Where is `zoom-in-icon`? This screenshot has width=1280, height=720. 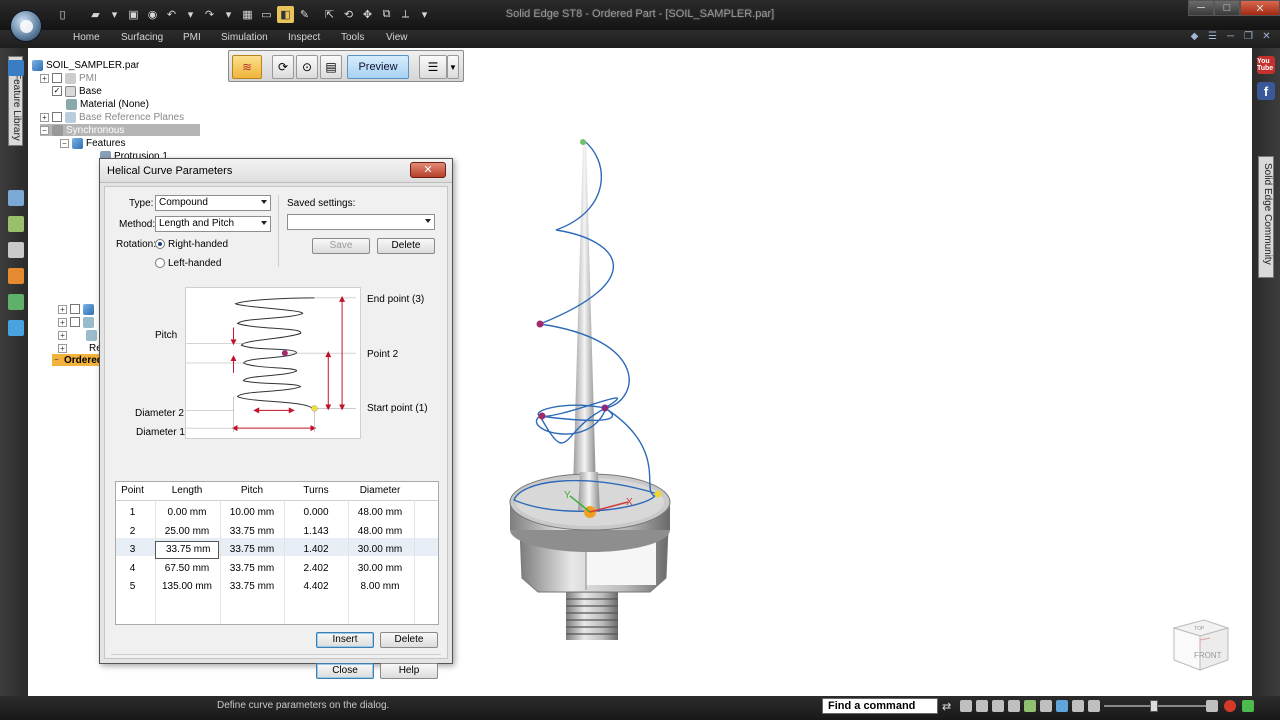
zoom-in-icon is located at coordinates (1212, 706).